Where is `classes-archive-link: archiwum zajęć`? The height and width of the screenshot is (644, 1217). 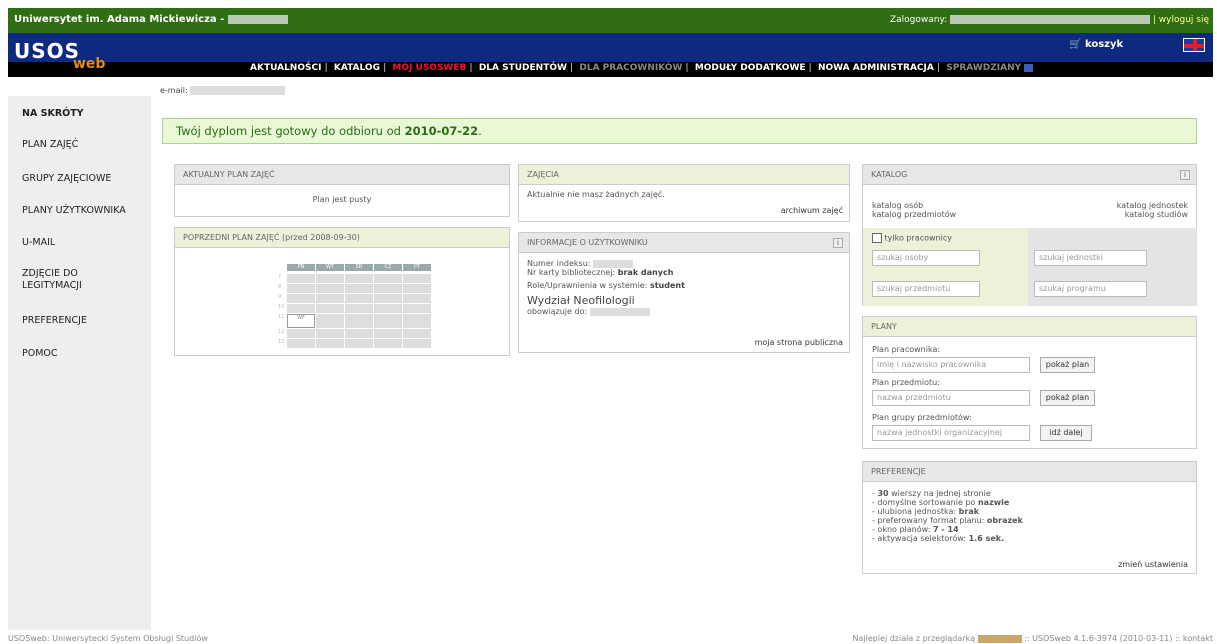
classes-archive-link: archiwum zajęć is located at coordinates (812, 210).